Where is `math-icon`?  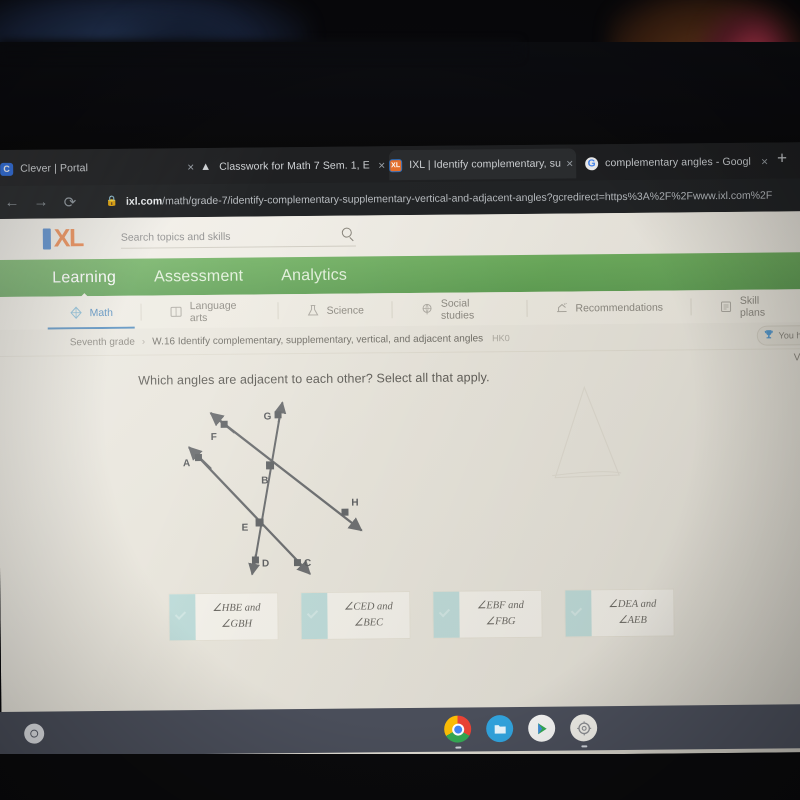 math-icon is located at coordinates (76, 312).